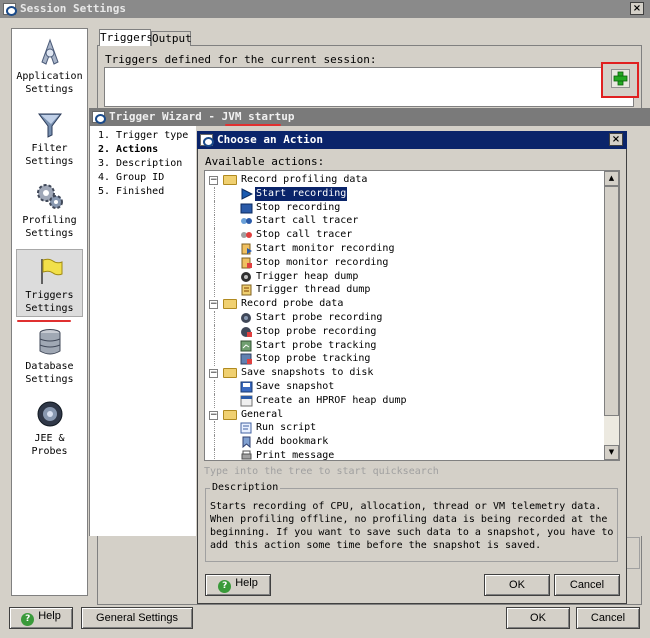  Describe the element at coordinates (611, 452) in the screenshot. I see `scroll-down-button: ▼` at that location.